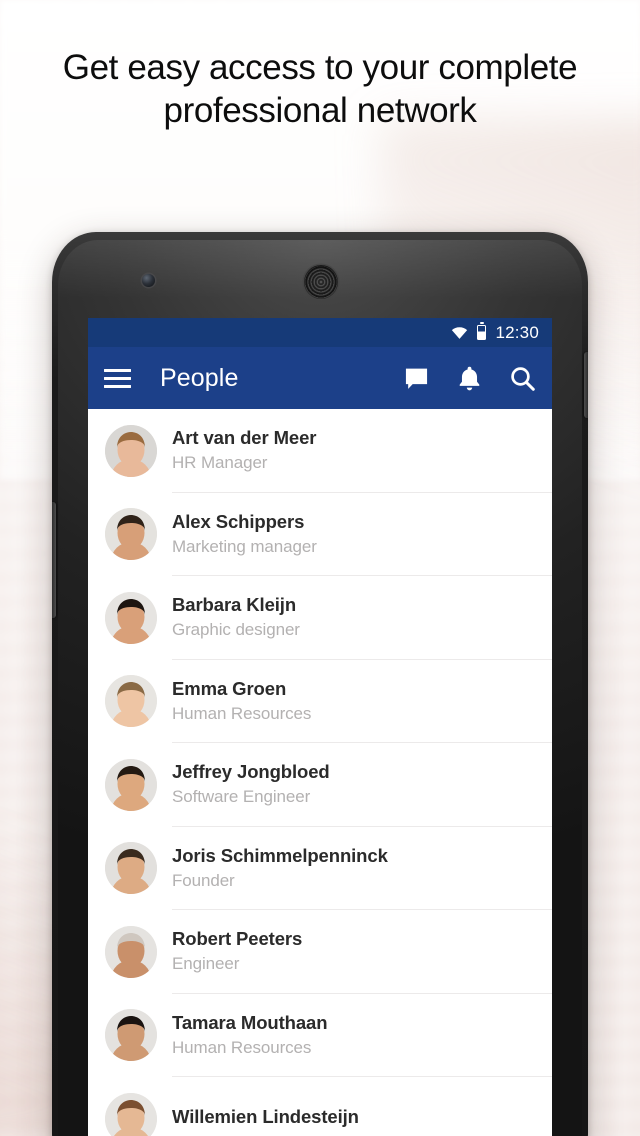 The height and width of the screenshot is (1136, 640). Describe the element at coordinates (244, 450) in the screenshot. I see `list-item-text: Art van der Meer HR Manager` at that location.